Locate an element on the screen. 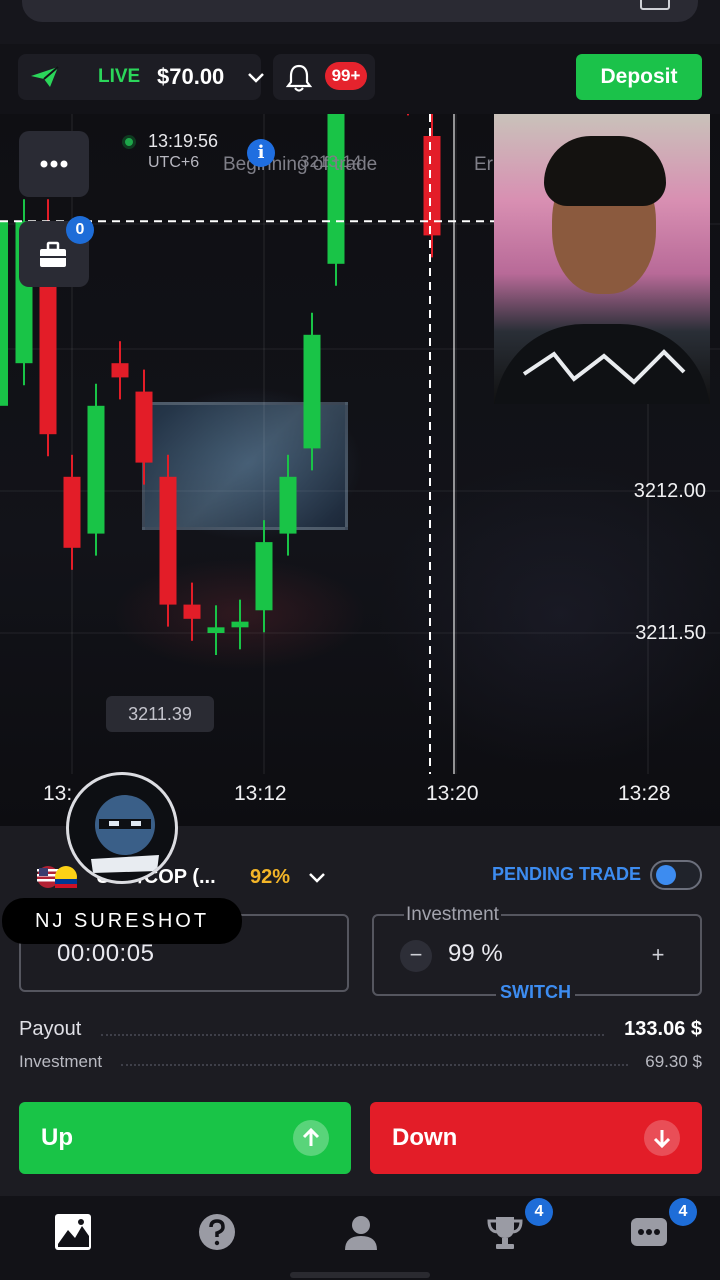 The image size is (720, 1280). briefcase-icon is located at coordinates (53, 254).